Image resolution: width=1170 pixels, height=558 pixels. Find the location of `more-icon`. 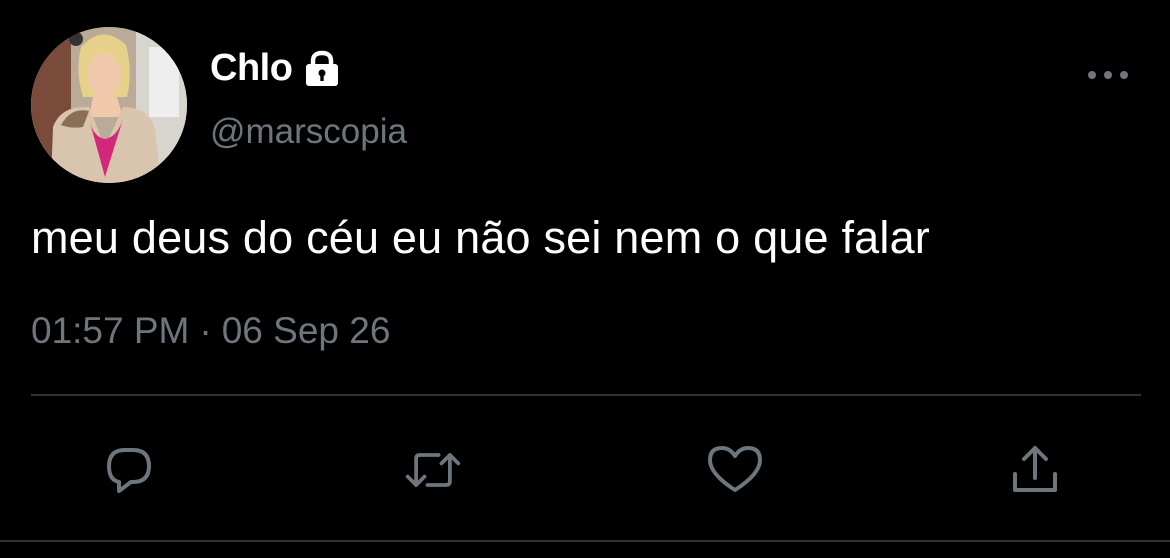

more-icon is located at coordinates (1108, 75).